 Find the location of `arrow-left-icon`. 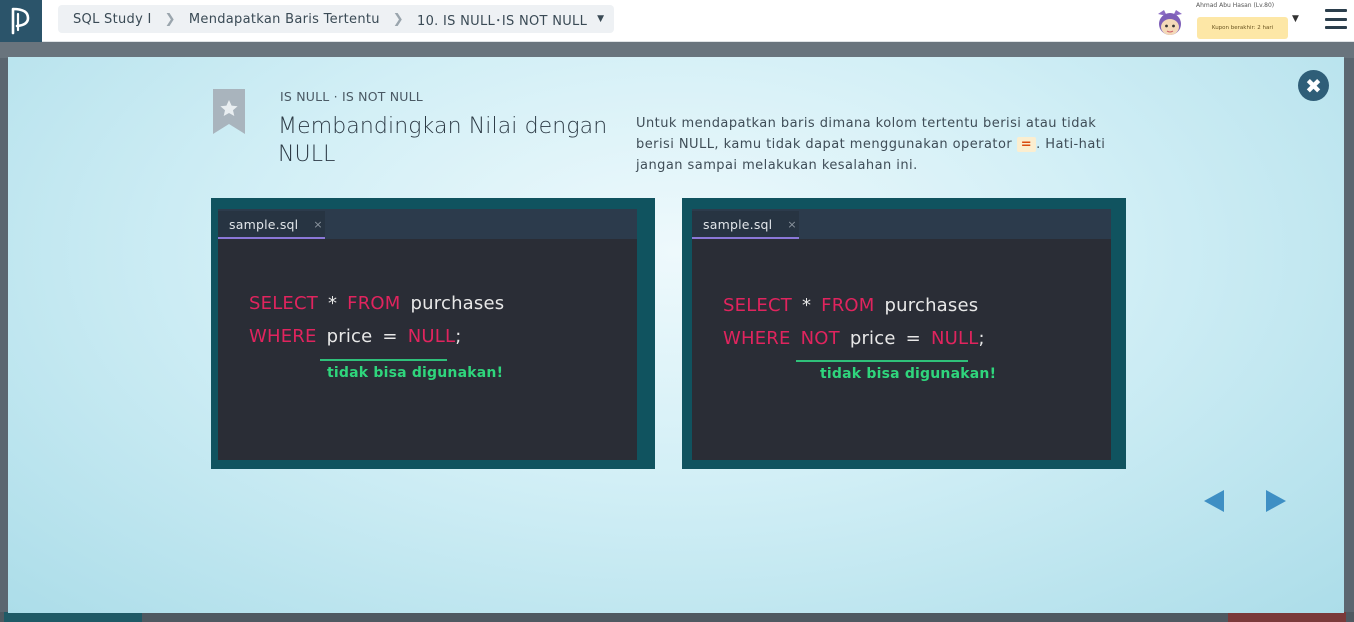

arrow-left-icon is located at coordinates (1214, 501).